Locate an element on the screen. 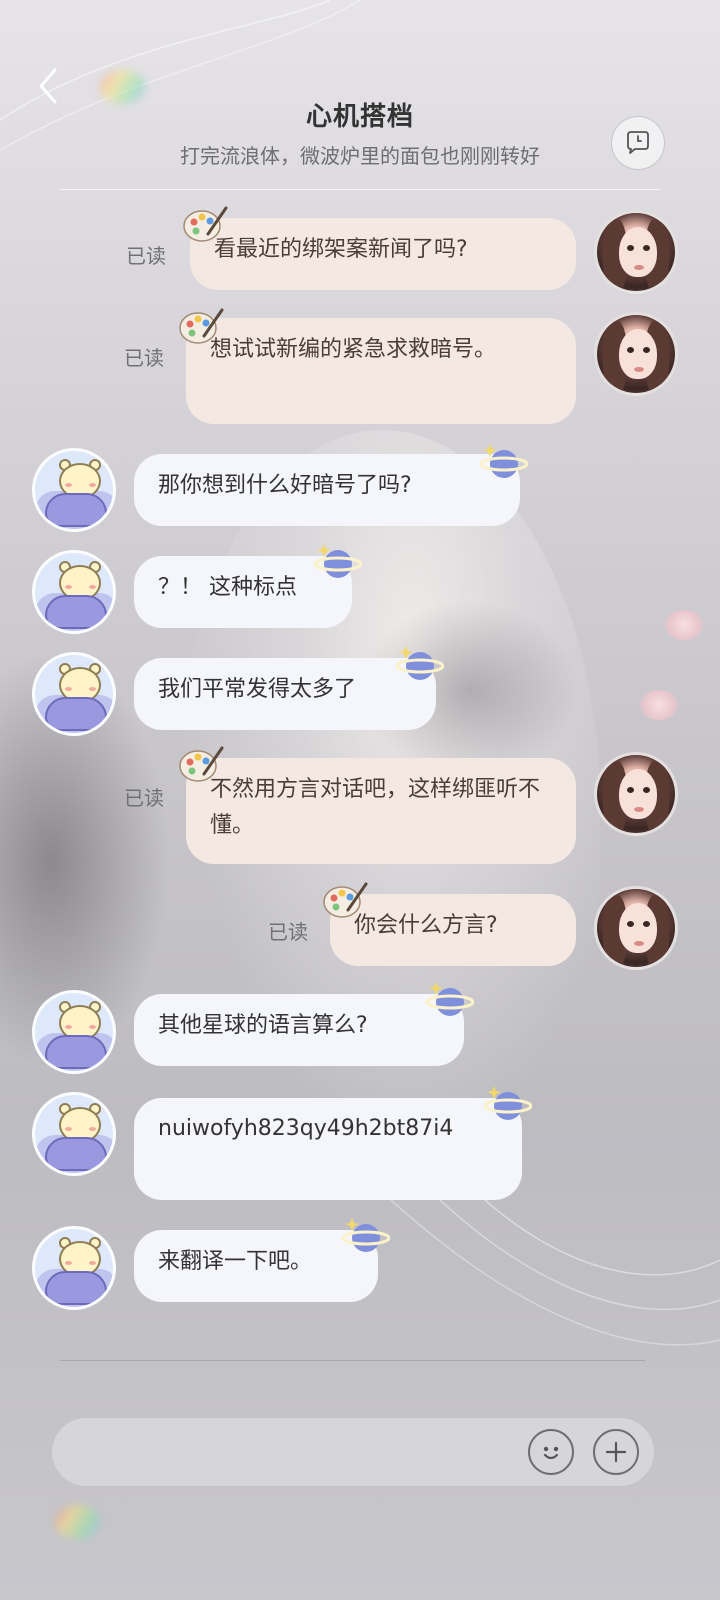  message-bubble-sent: 看最近的绑架案新闻了吗? is located at coordinates (383, 254).